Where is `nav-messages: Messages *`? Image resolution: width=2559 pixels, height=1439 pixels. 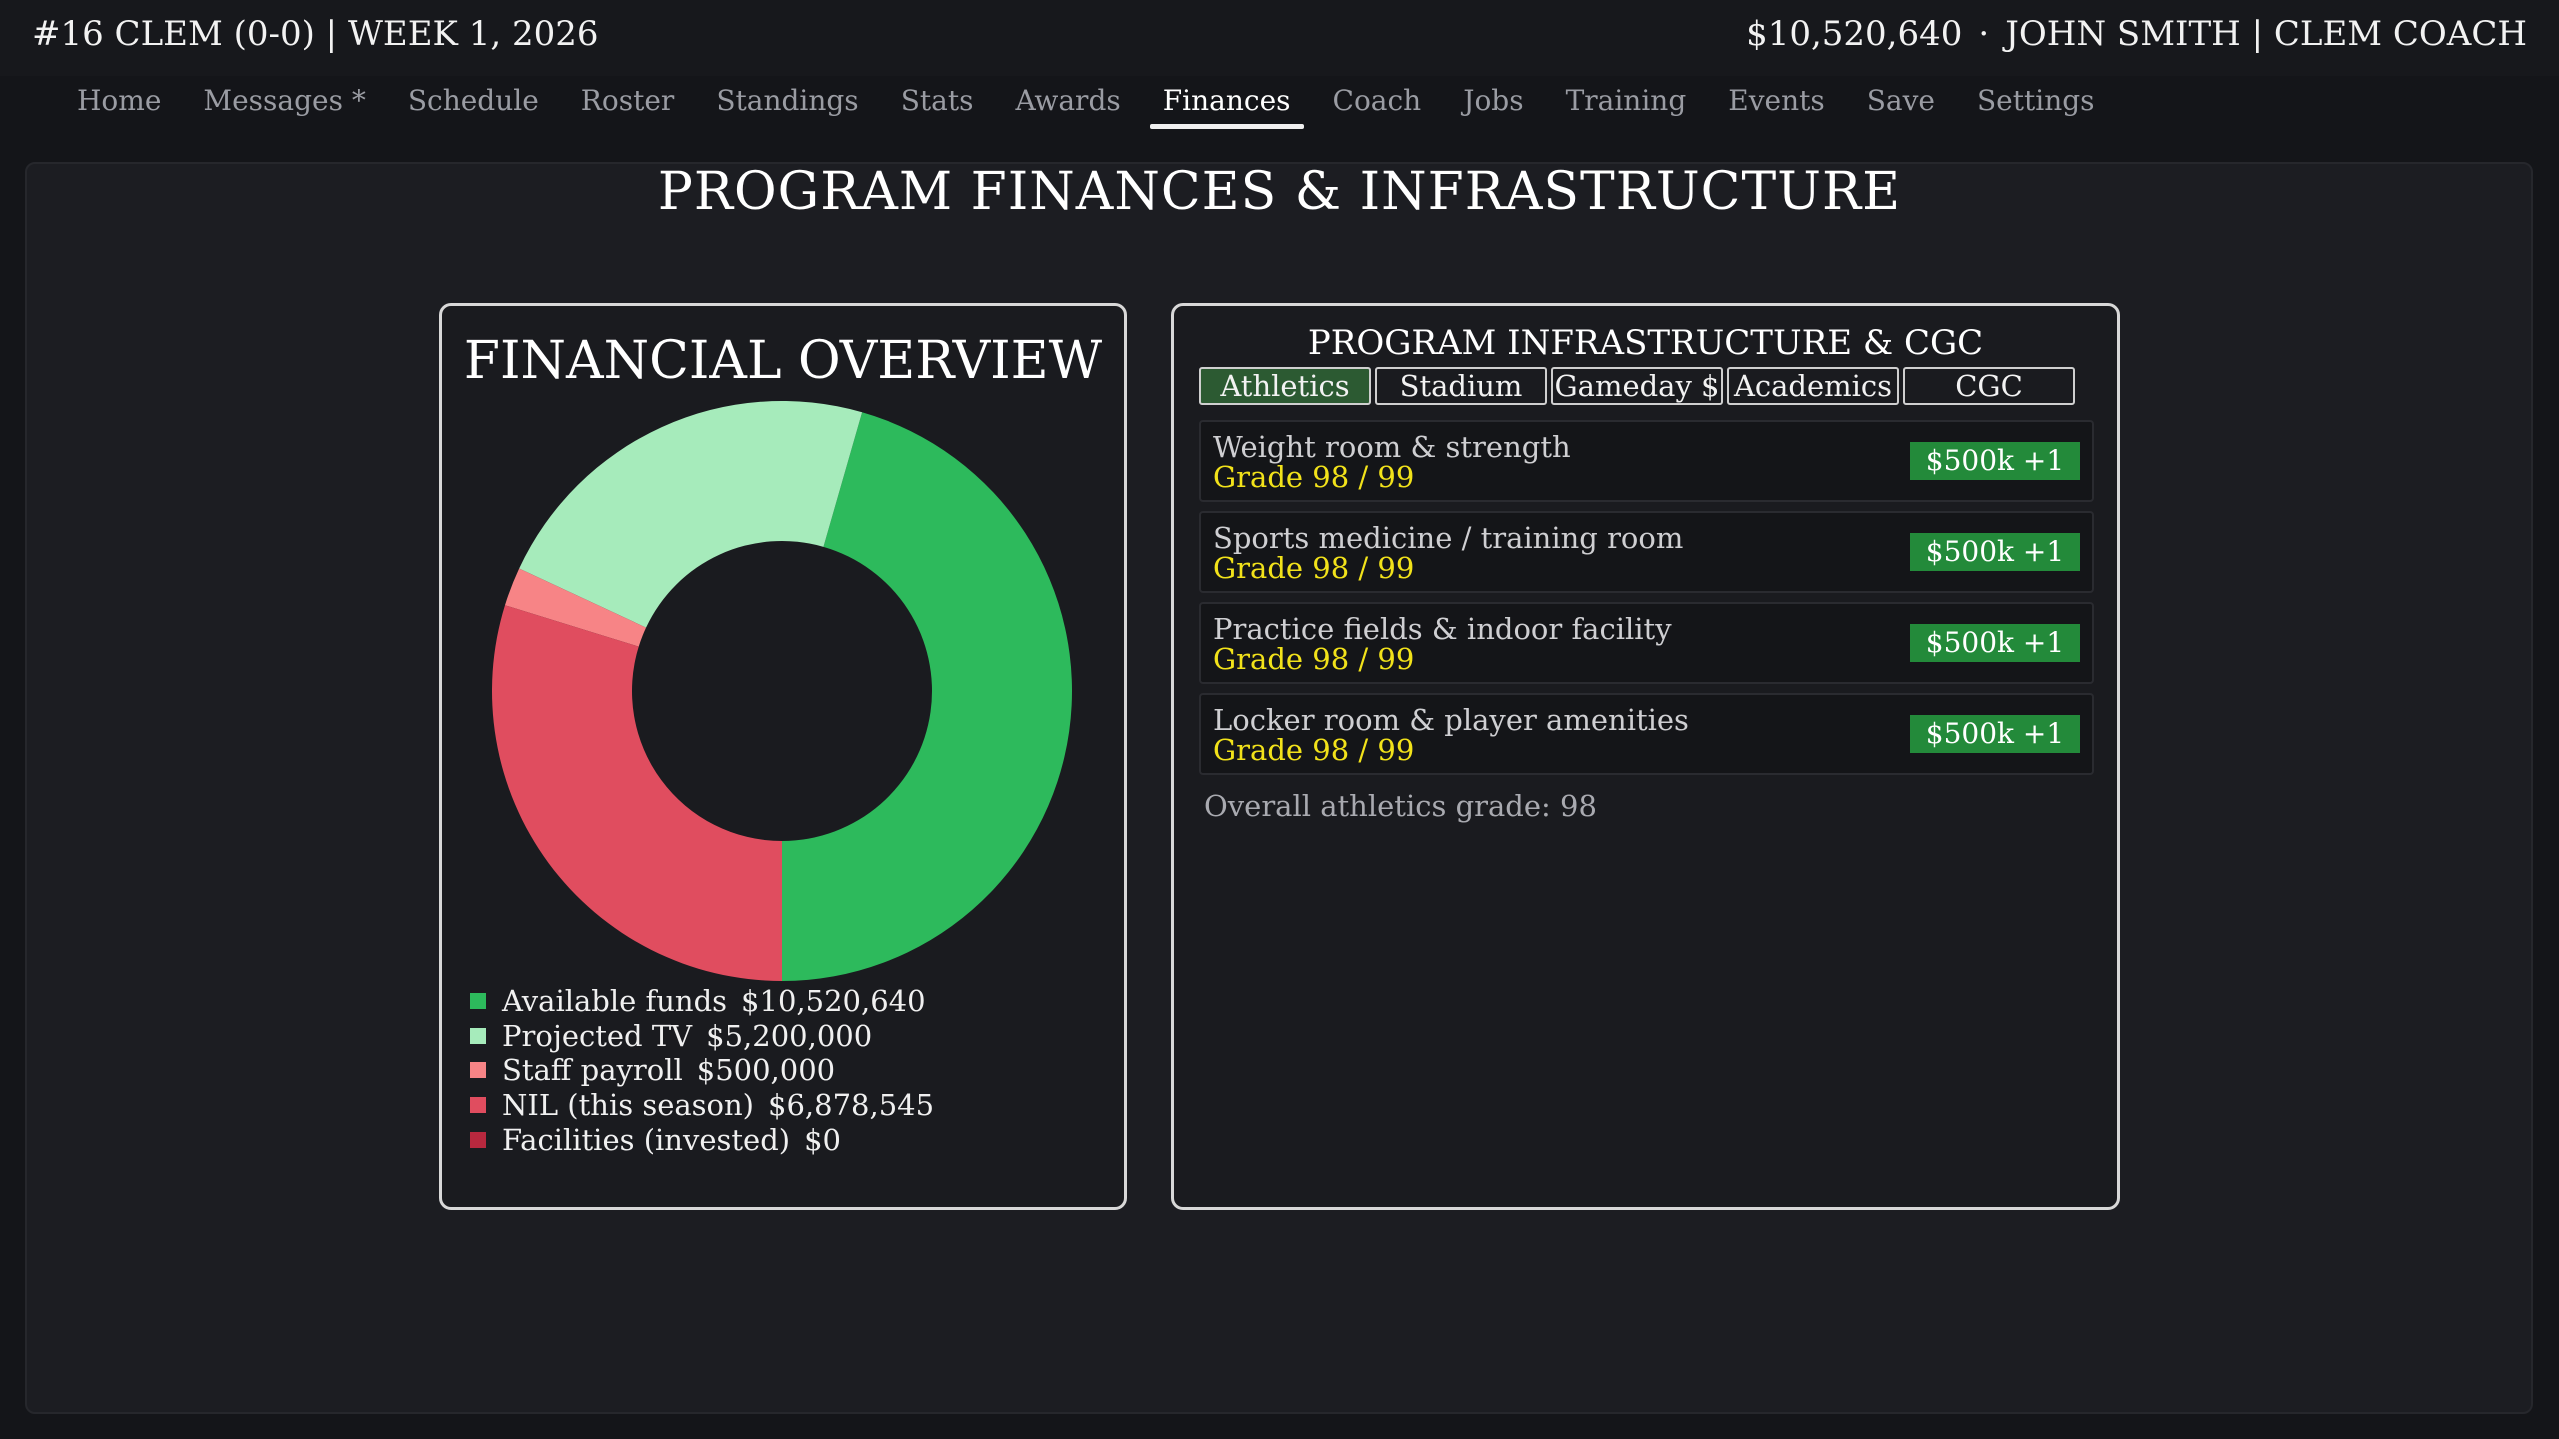 nav-messages: Messages * is located at coordinates (284, 104).